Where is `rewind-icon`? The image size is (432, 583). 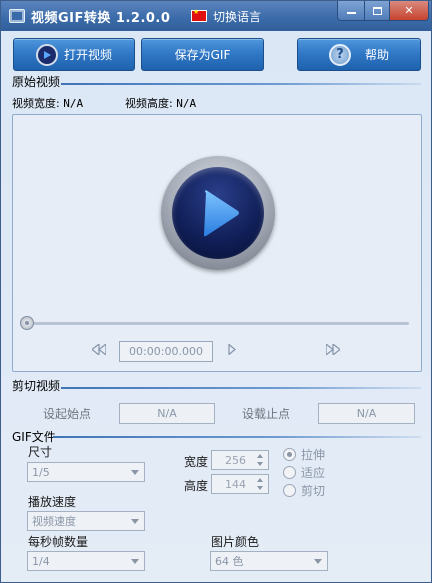 rewind-icon is located at coordinates (99, 349).